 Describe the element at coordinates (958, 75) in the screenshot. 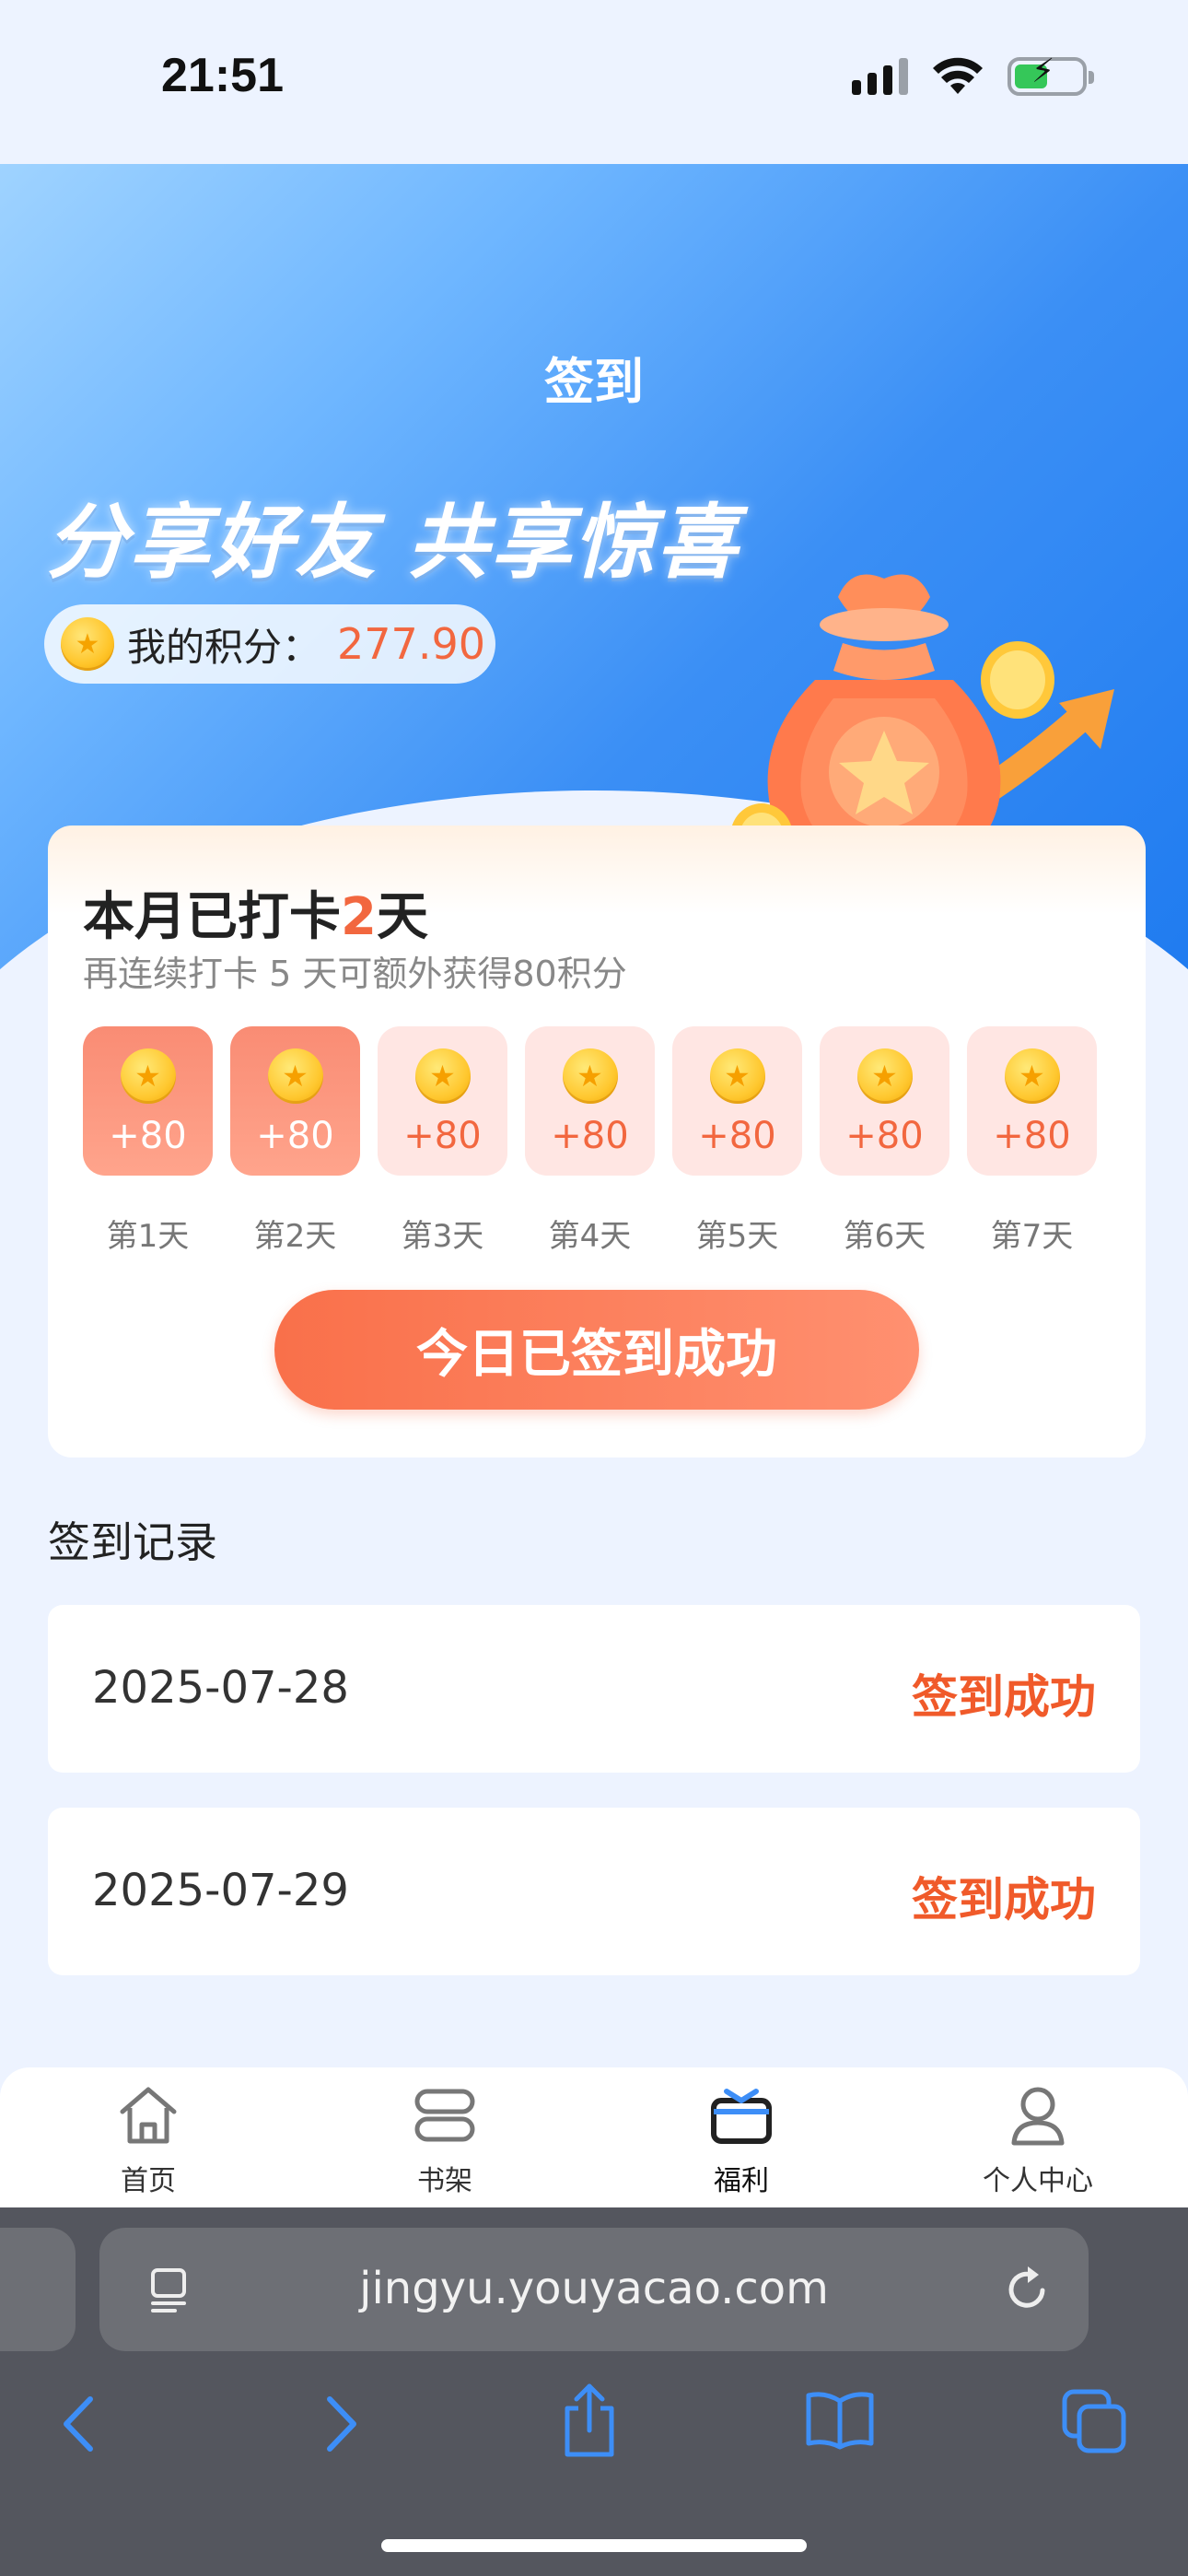

I see `wifi-icon` at that location.